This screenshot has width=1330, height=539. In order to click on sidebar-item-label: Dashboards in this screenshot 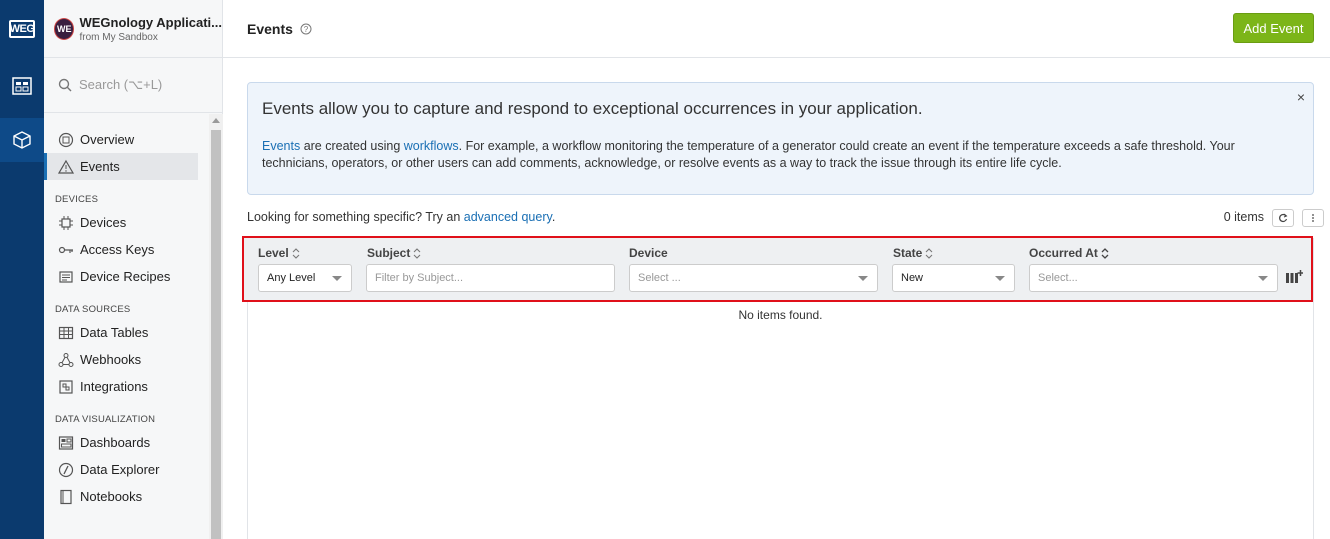, I will do `click(115, 442)`.